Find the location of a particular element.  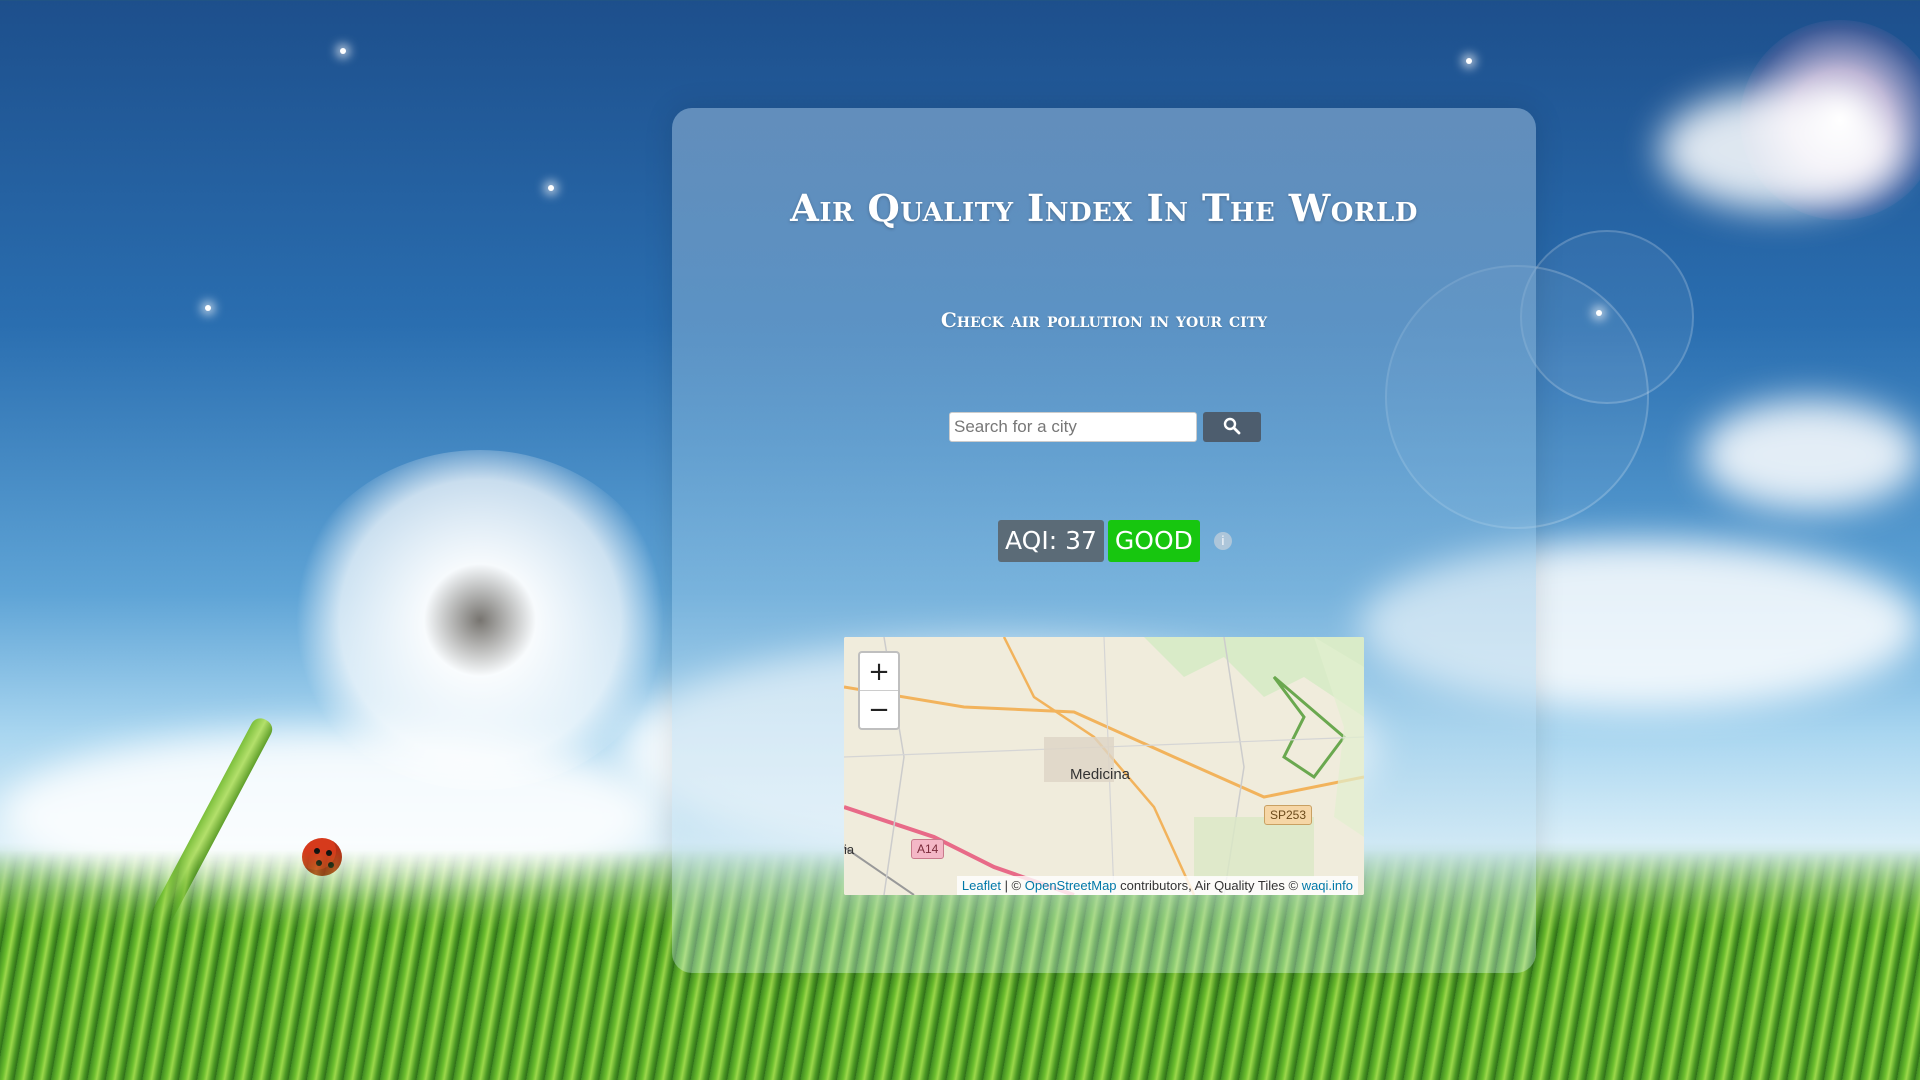

aqi-display: AQI: 37 GOOD i is located at coordinates (1115, 541).